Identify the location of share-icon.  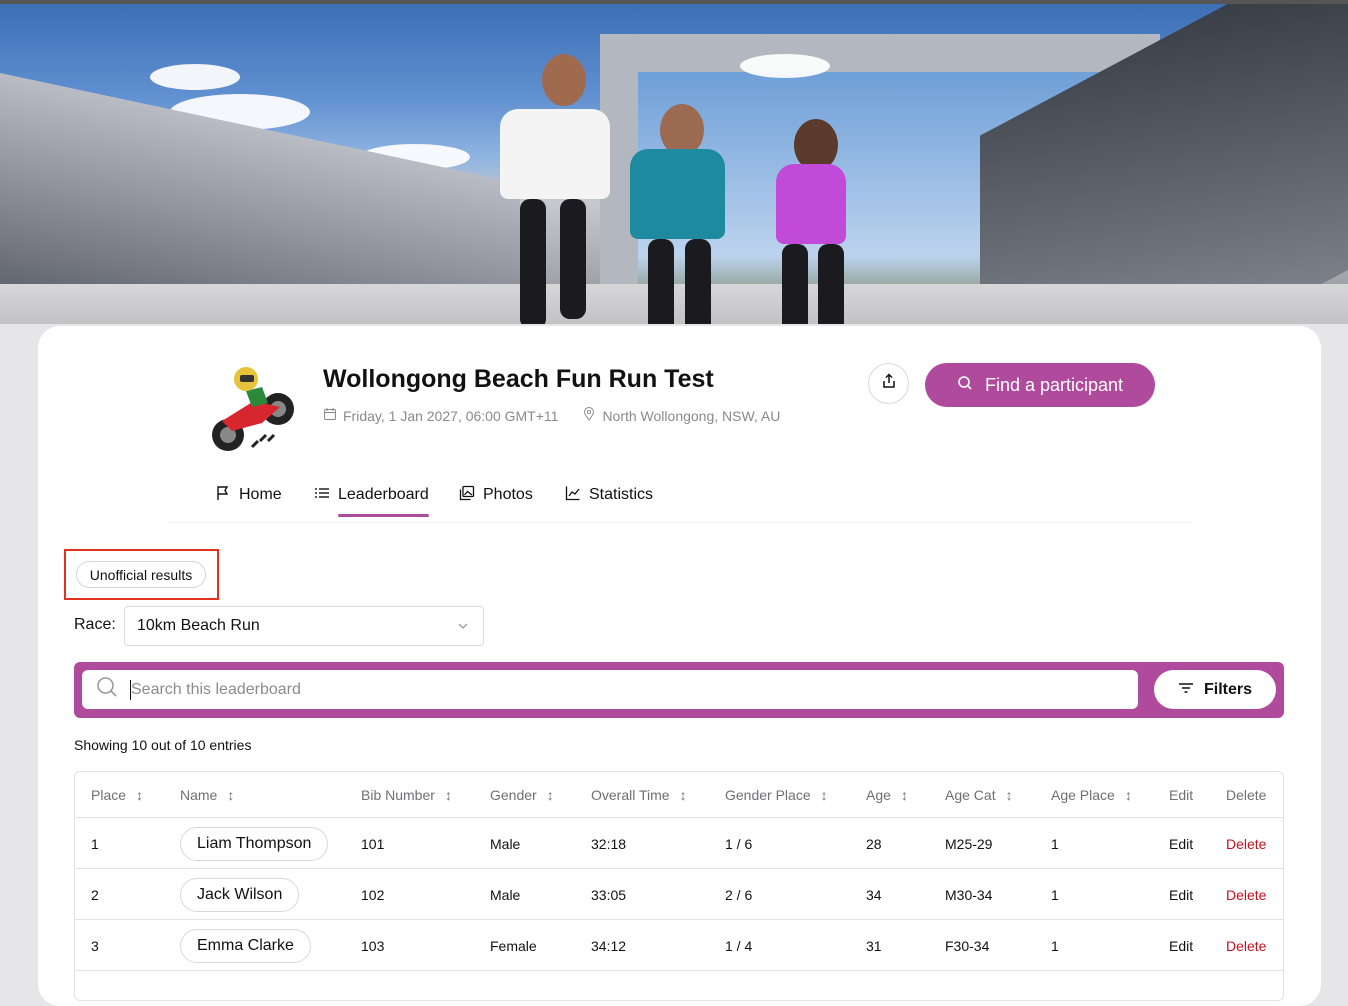
(889, 383).